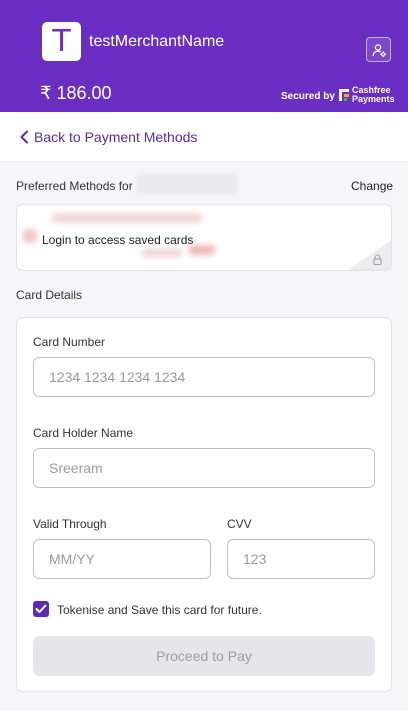 The height and width of the screenshot is (711, 408). Describe the element at coordinates (118, 240) in the screenshot. I see `login-saved-cards-text: Login to access saved cards` at that location.